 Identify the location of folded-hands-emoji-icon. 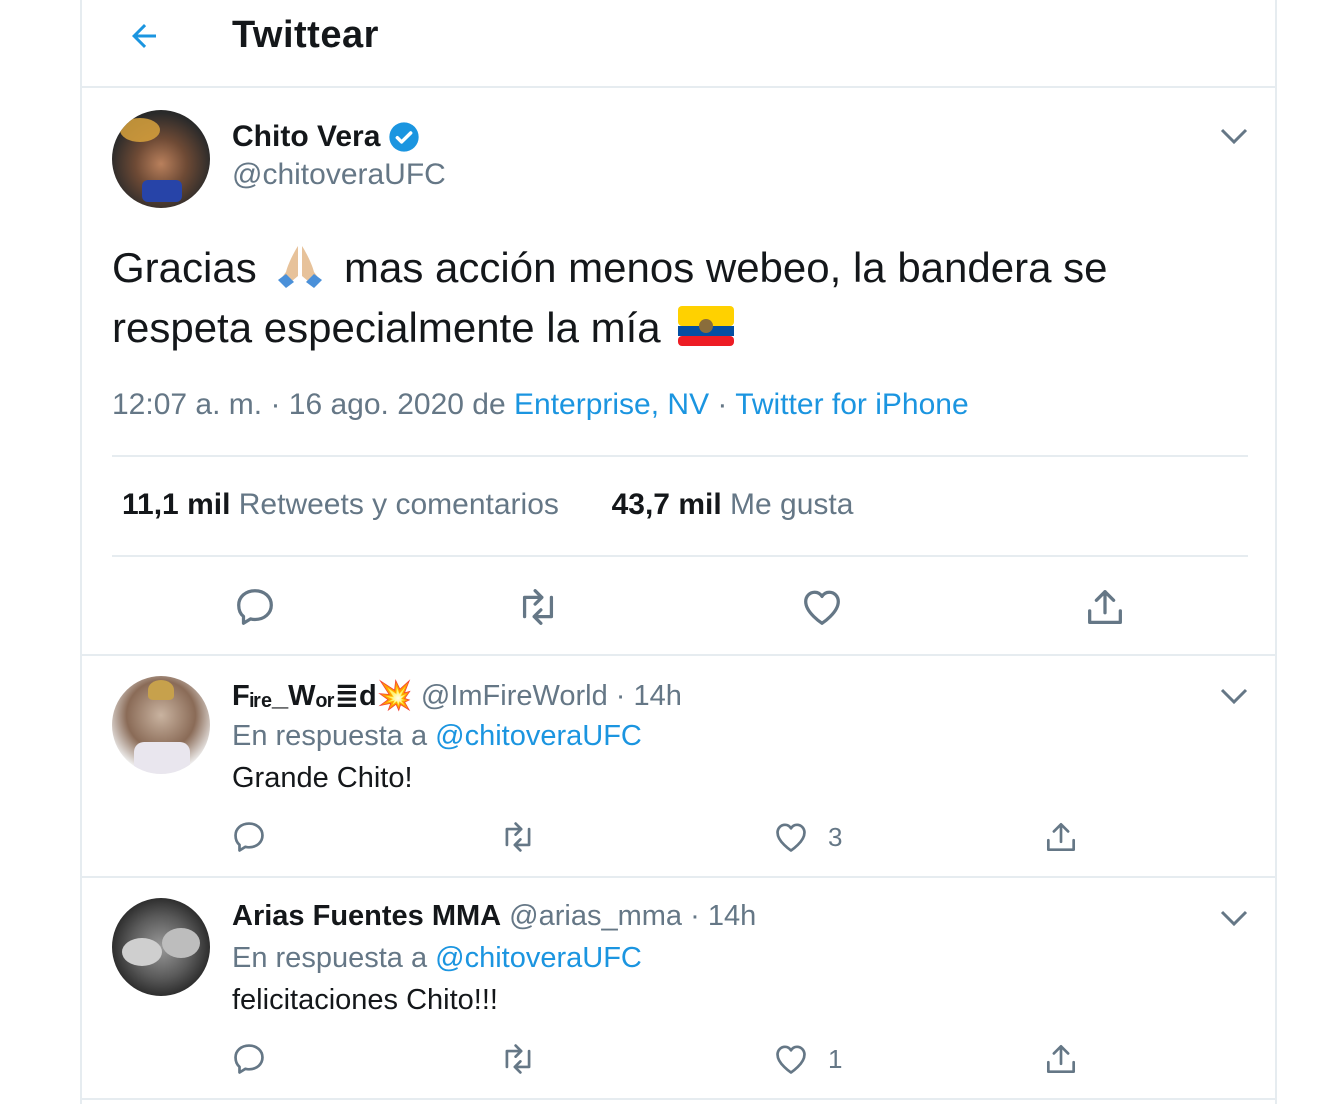
(300, 267).